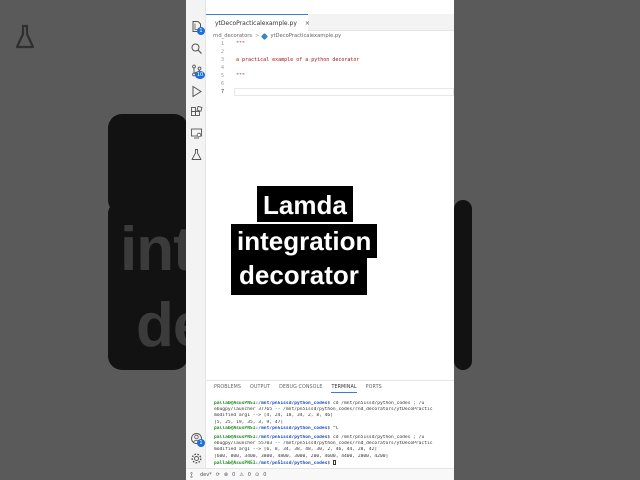 The height and width of the screenshot is (480, 640). What do you see at coordinates (305, 204) in the screenshot?
I see `caption-line: Lamda` at bounding box center [305, 204].